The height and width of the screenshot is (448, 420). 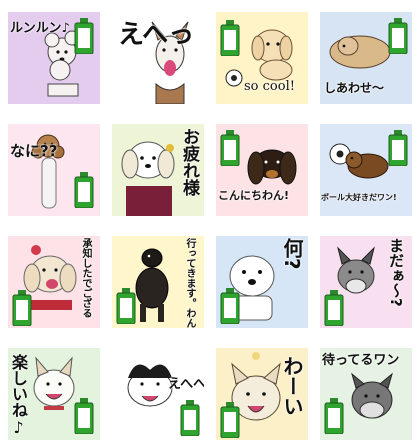 I want to click on sticker-caption: ルンルン♪, so click(x=40, y=28).